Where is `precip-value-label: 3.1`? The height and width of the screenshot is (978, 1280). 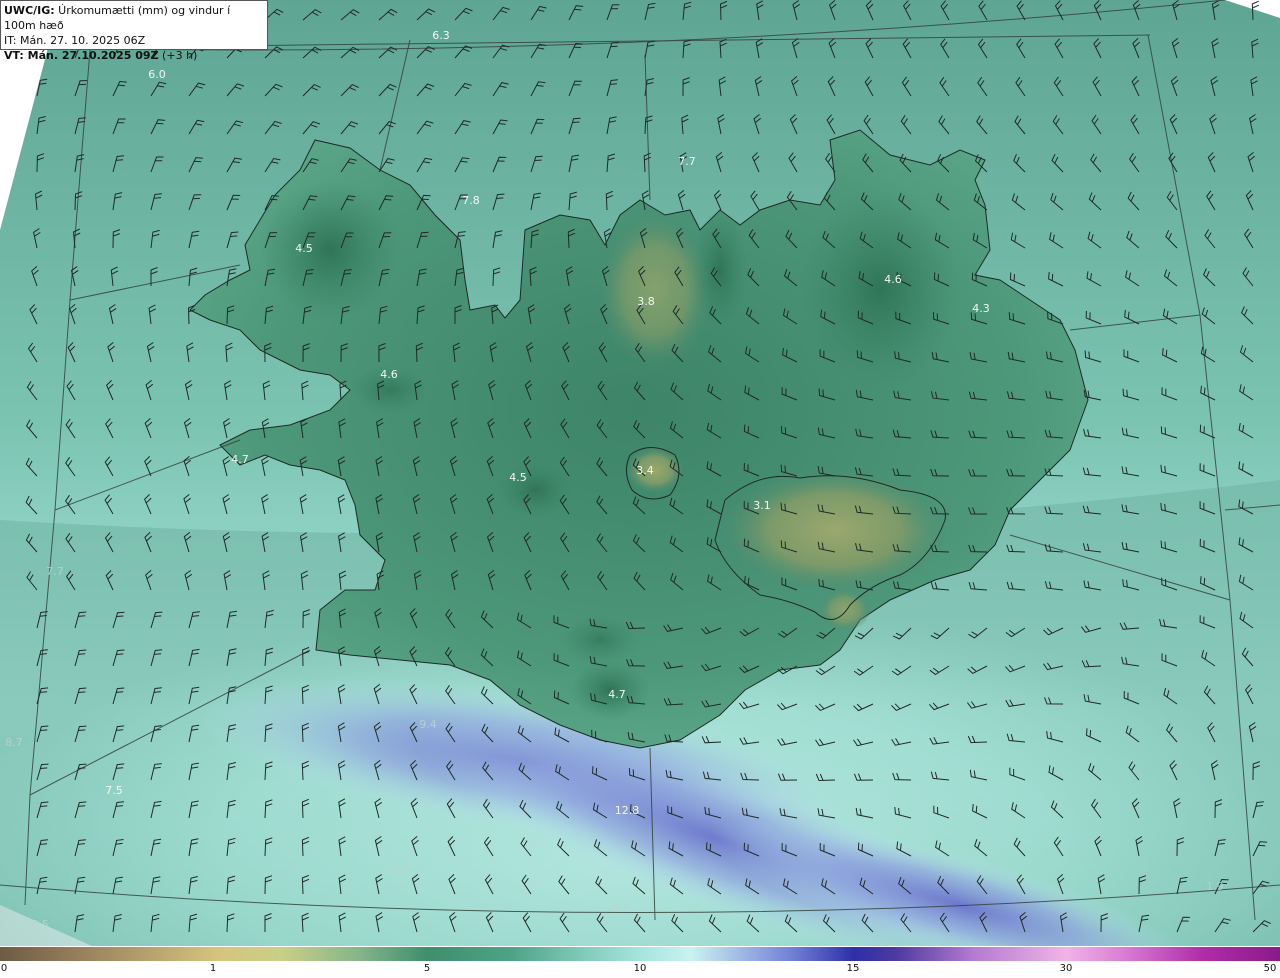 precip-value-label: 3.1 is located at coordinates (762, 505).